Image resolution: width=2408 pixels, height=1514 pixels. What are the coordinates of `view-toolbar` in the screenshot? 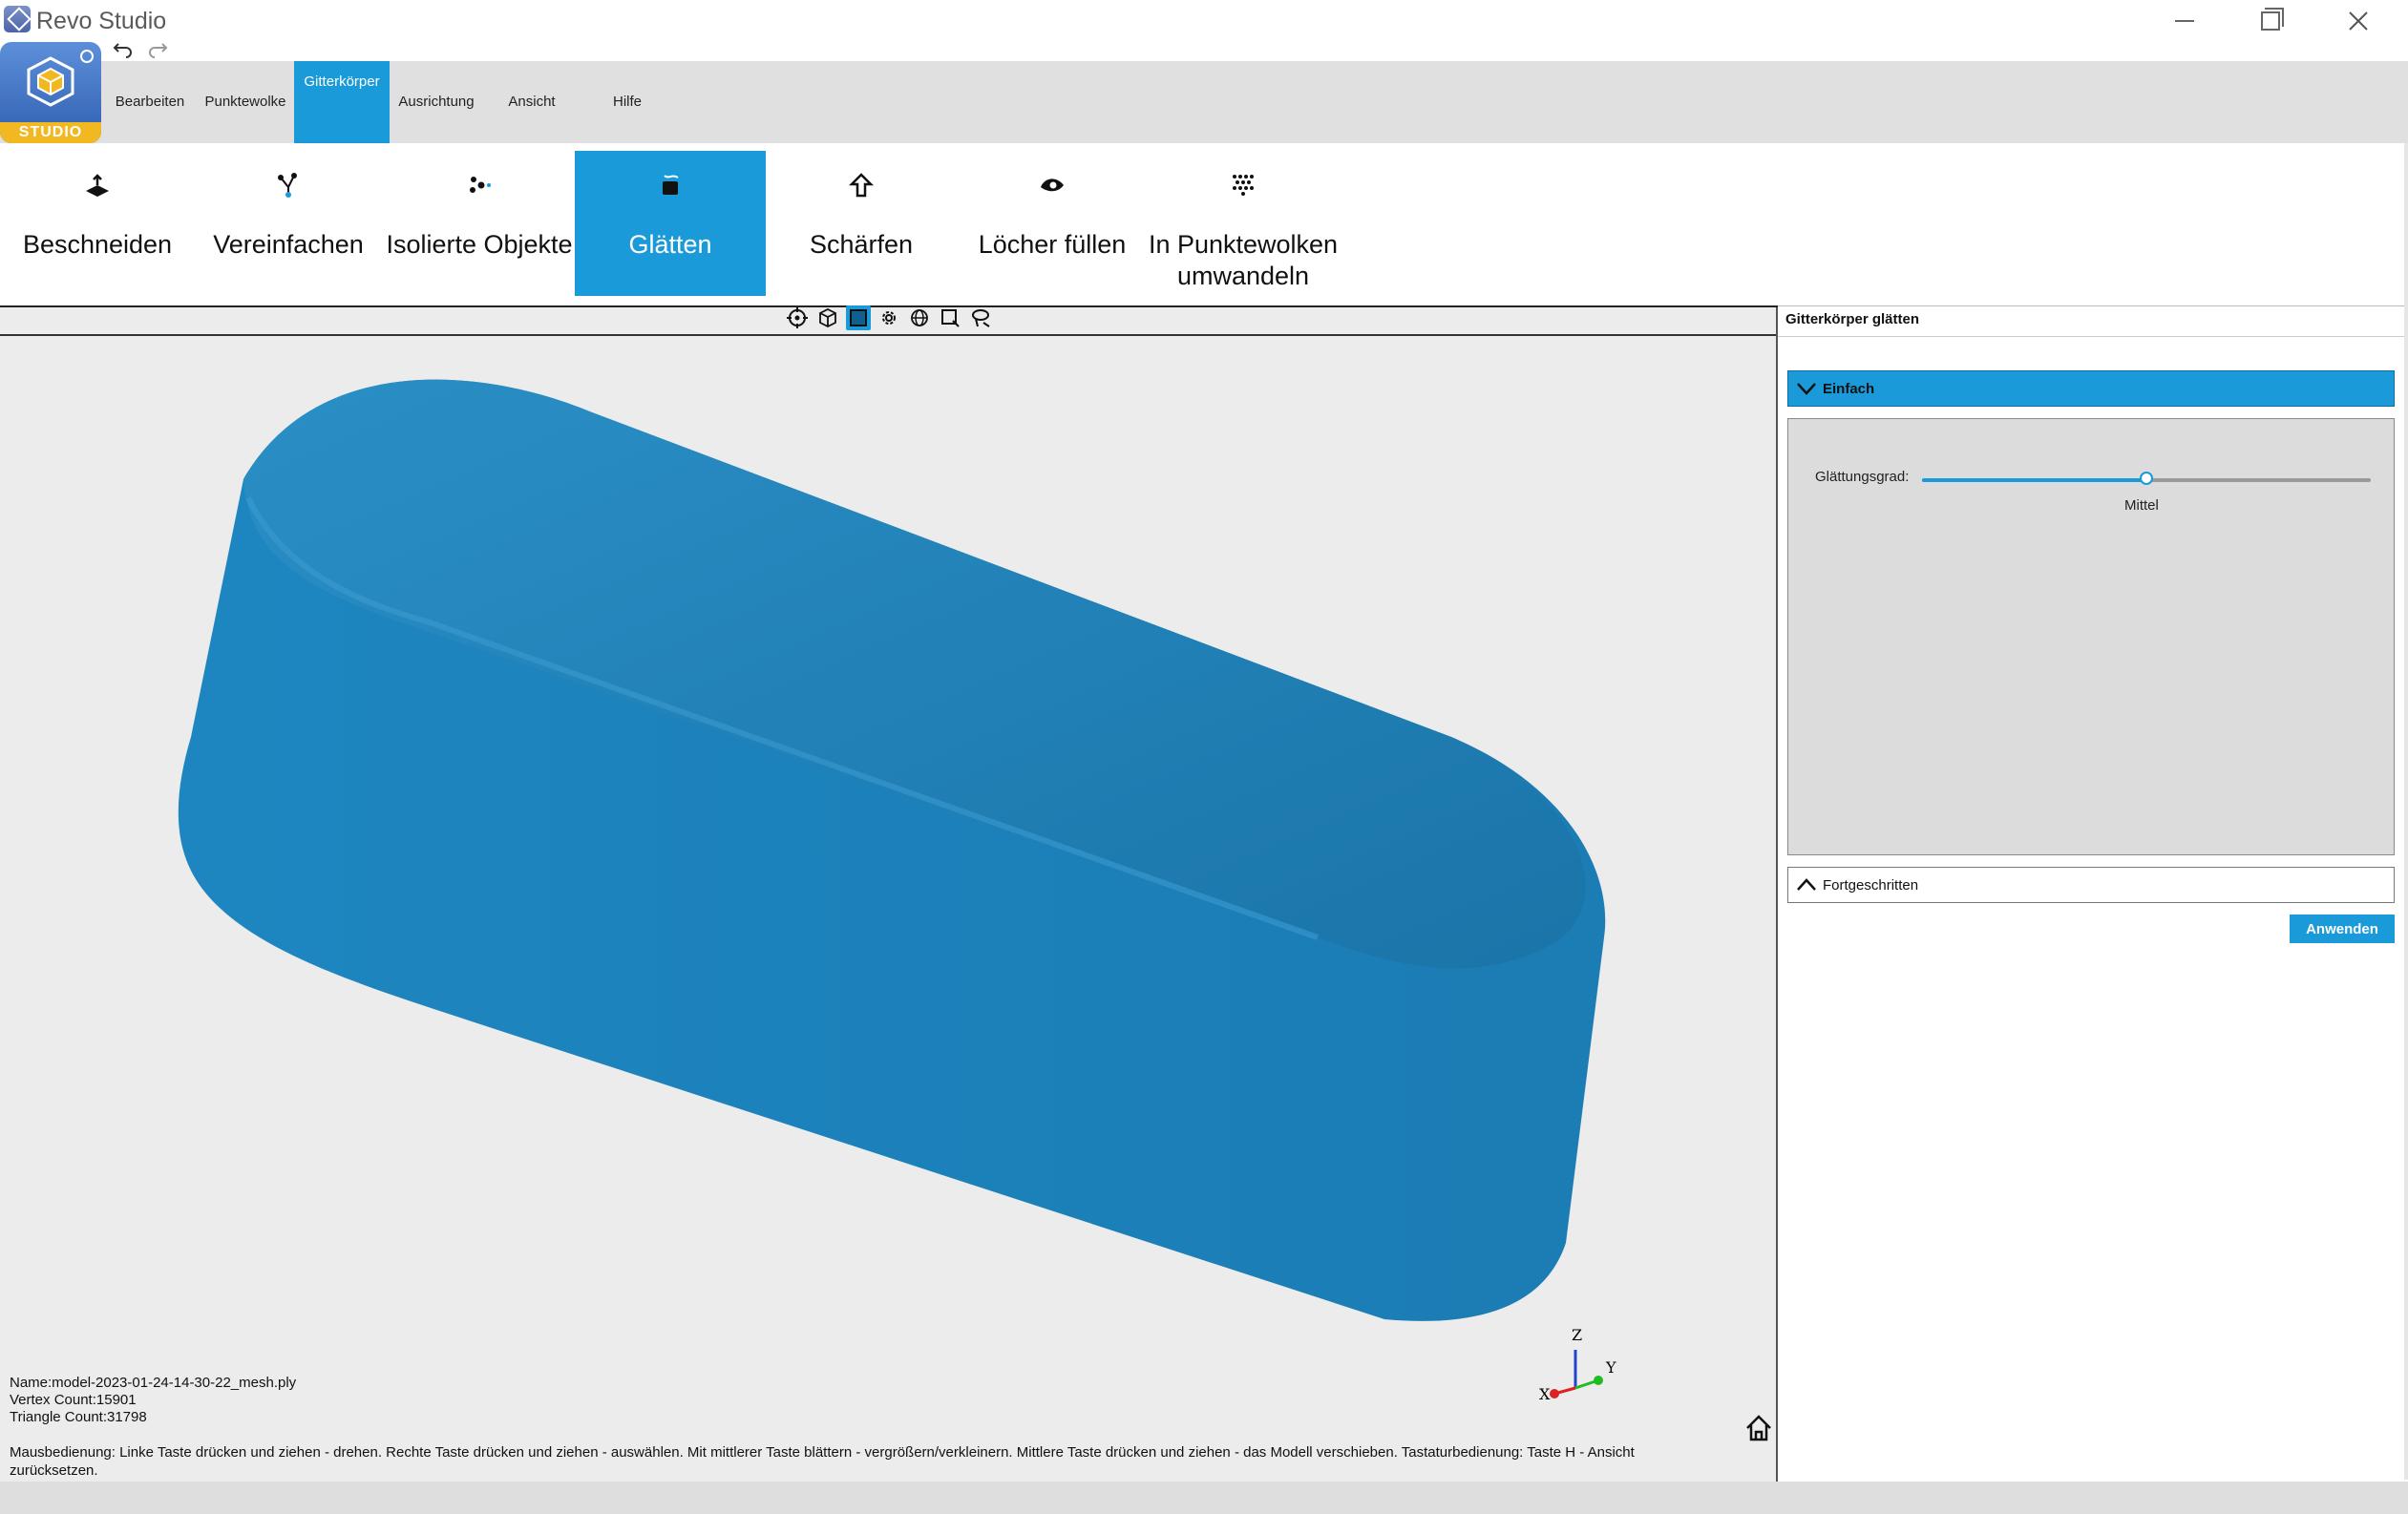 It's located at (889, 320).